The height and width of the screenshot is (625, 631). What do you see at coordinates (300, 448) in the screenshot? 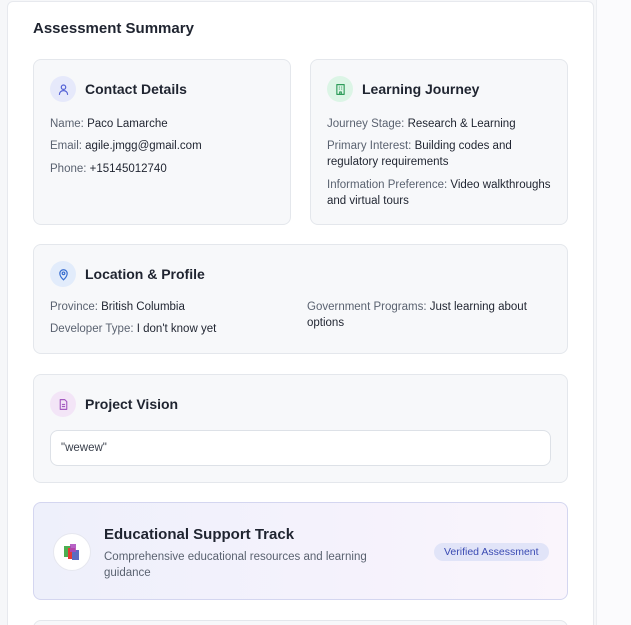
I see `project-vision-text: "wewew"` at bounding box center [300, 448].